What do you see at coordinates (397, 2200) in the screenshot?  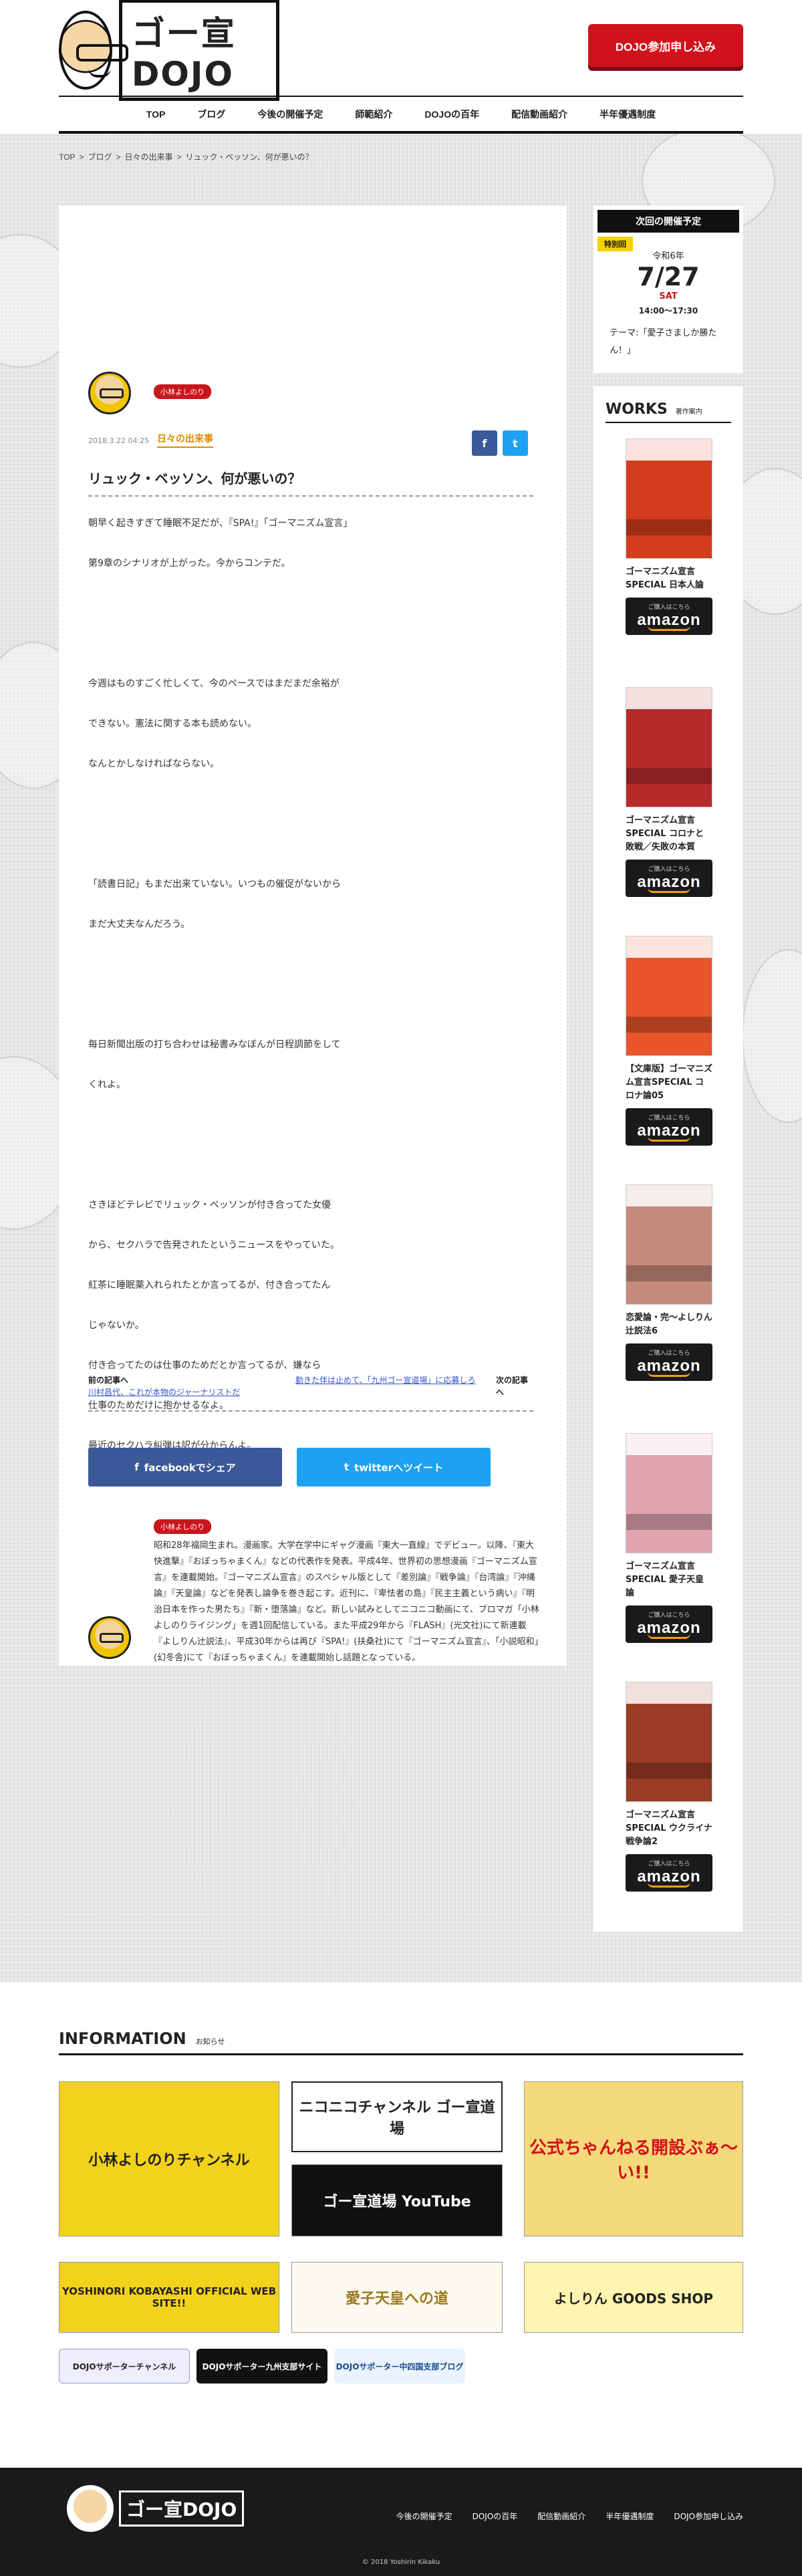 I see `banner-youtube-dojo: ゴー宣道場 YouTube` at bounding box center [397, 2200].